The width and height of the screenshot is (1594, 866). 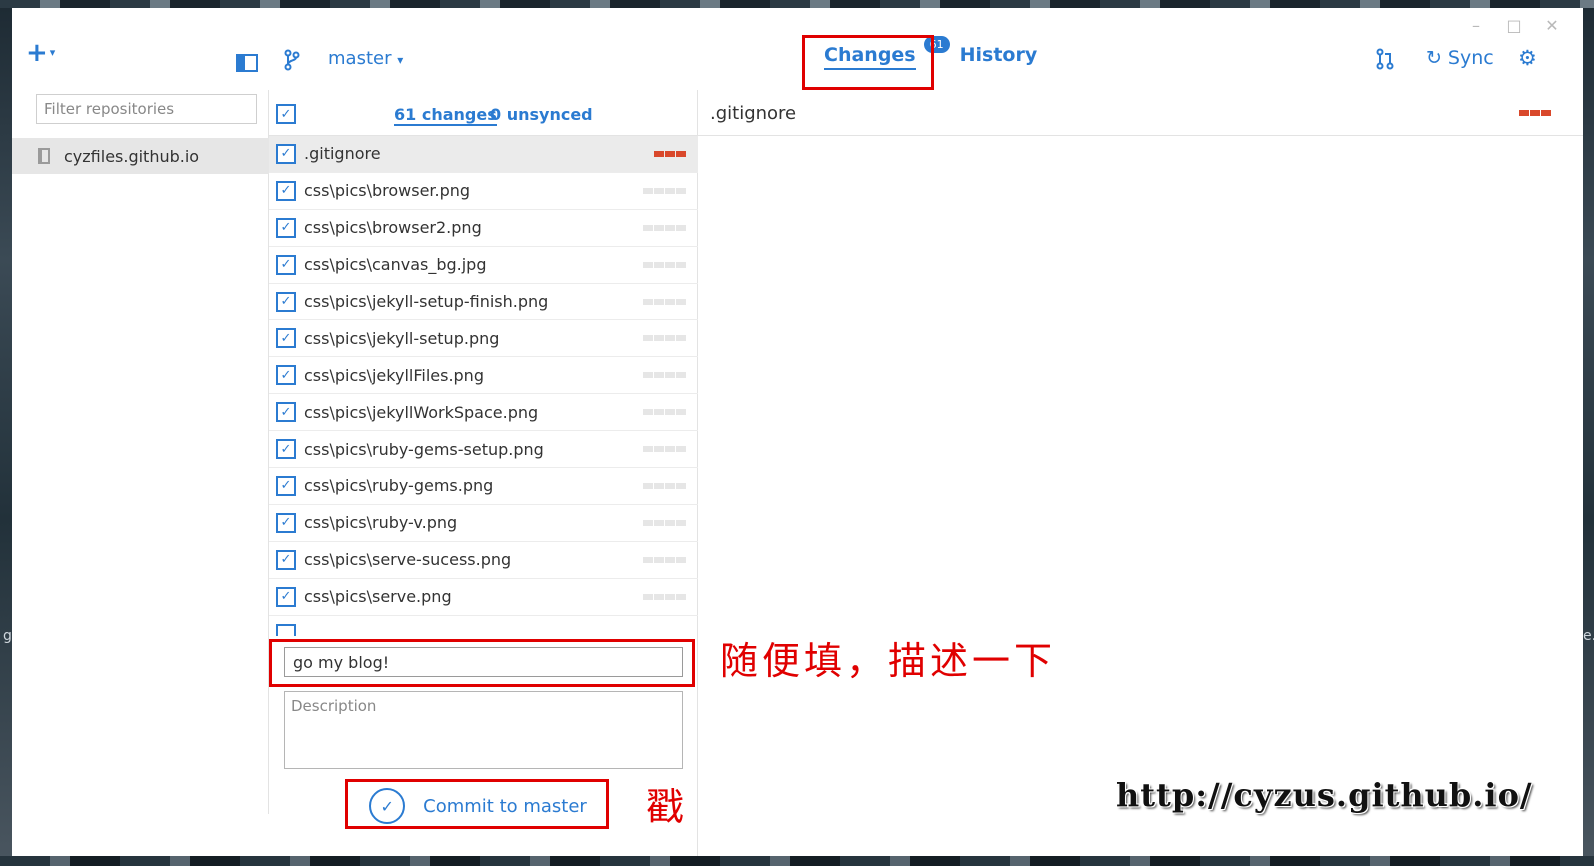 I want to click on file-row: ✓ css\pics\serve-sucess.png, so click(x=483, y=560).